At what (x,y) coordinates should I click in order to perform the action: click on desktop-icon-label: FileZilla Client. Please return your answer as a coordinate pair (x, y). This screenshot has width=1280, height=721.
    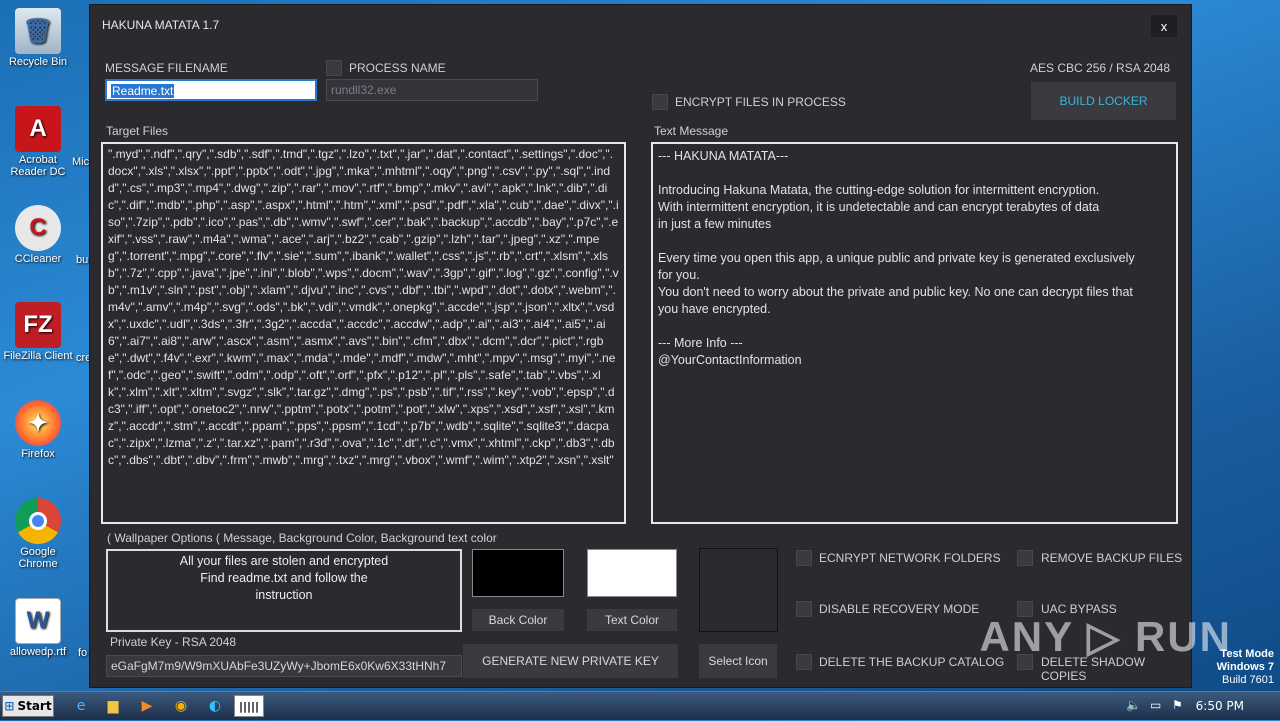
    Looking at the image, I should click on (38, 356).